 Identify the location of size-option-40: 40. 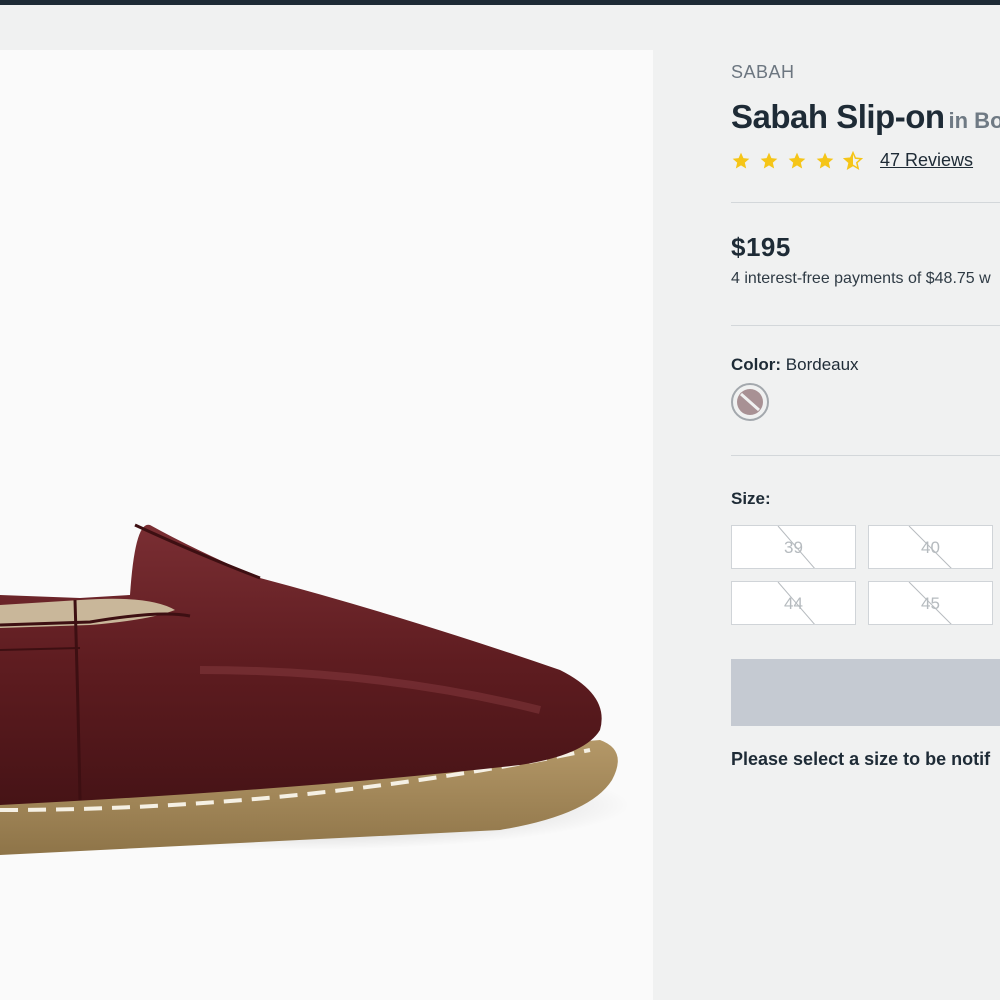
(930, 547).